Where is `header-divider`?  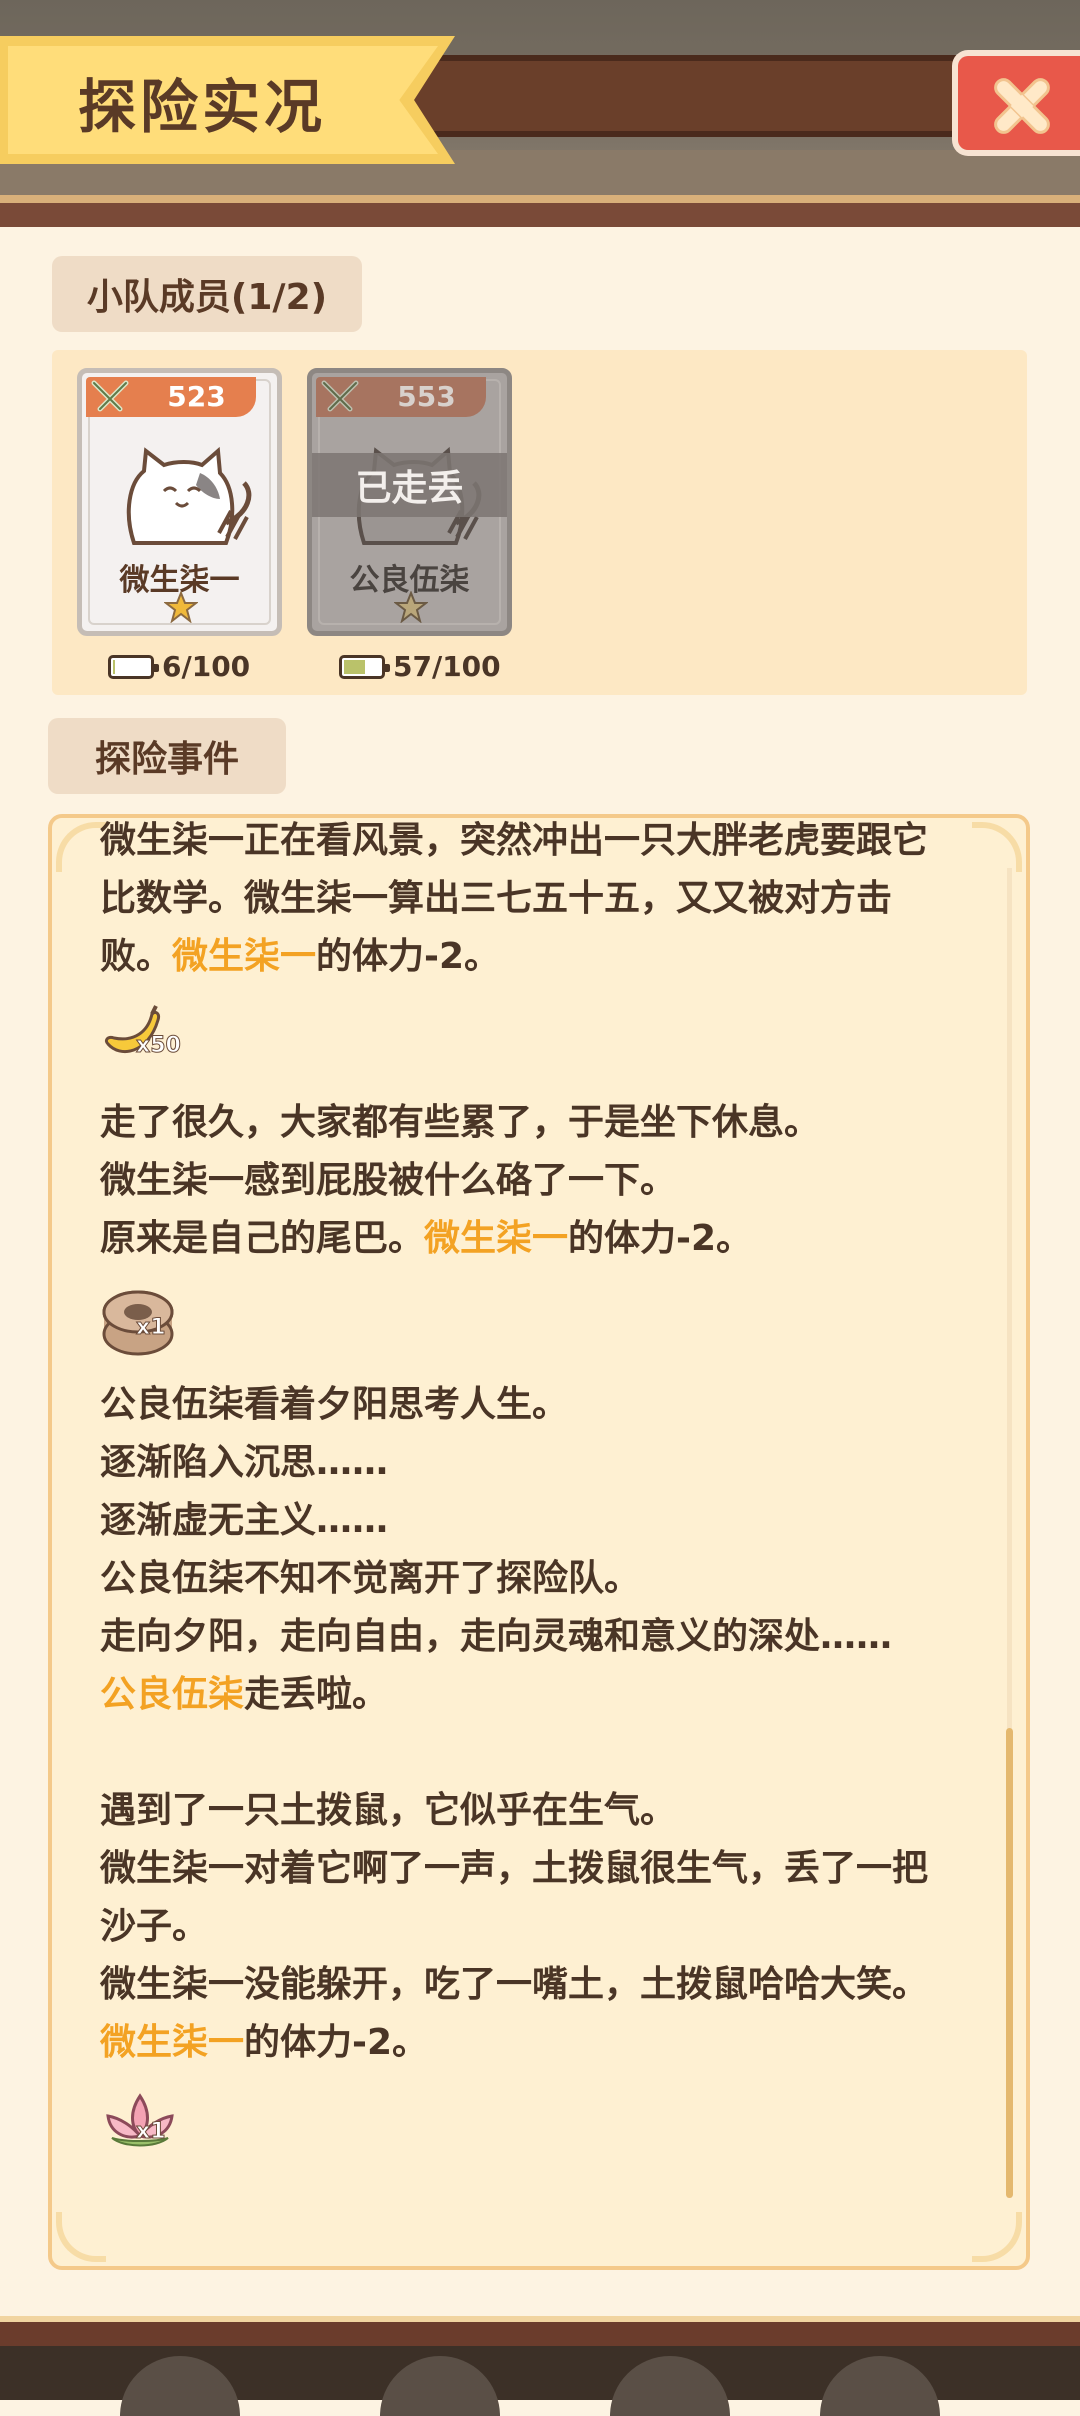 header-divider is located at coordinates (540, 211).